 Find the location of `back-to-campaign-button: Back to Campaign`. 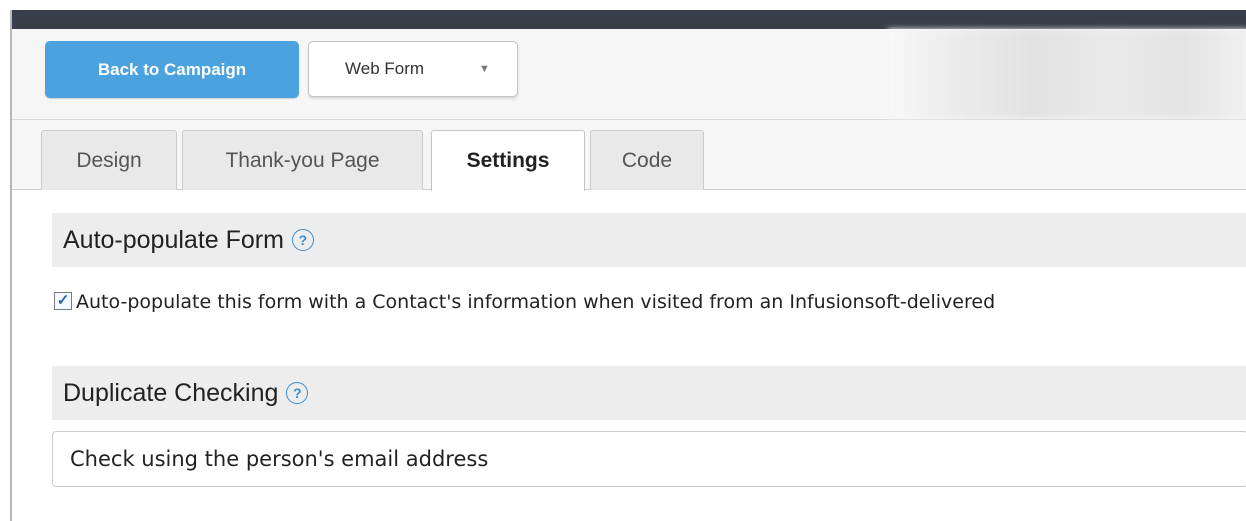

back-to-campaign-button: Back to Campaign is located at coordinates (172, 69).